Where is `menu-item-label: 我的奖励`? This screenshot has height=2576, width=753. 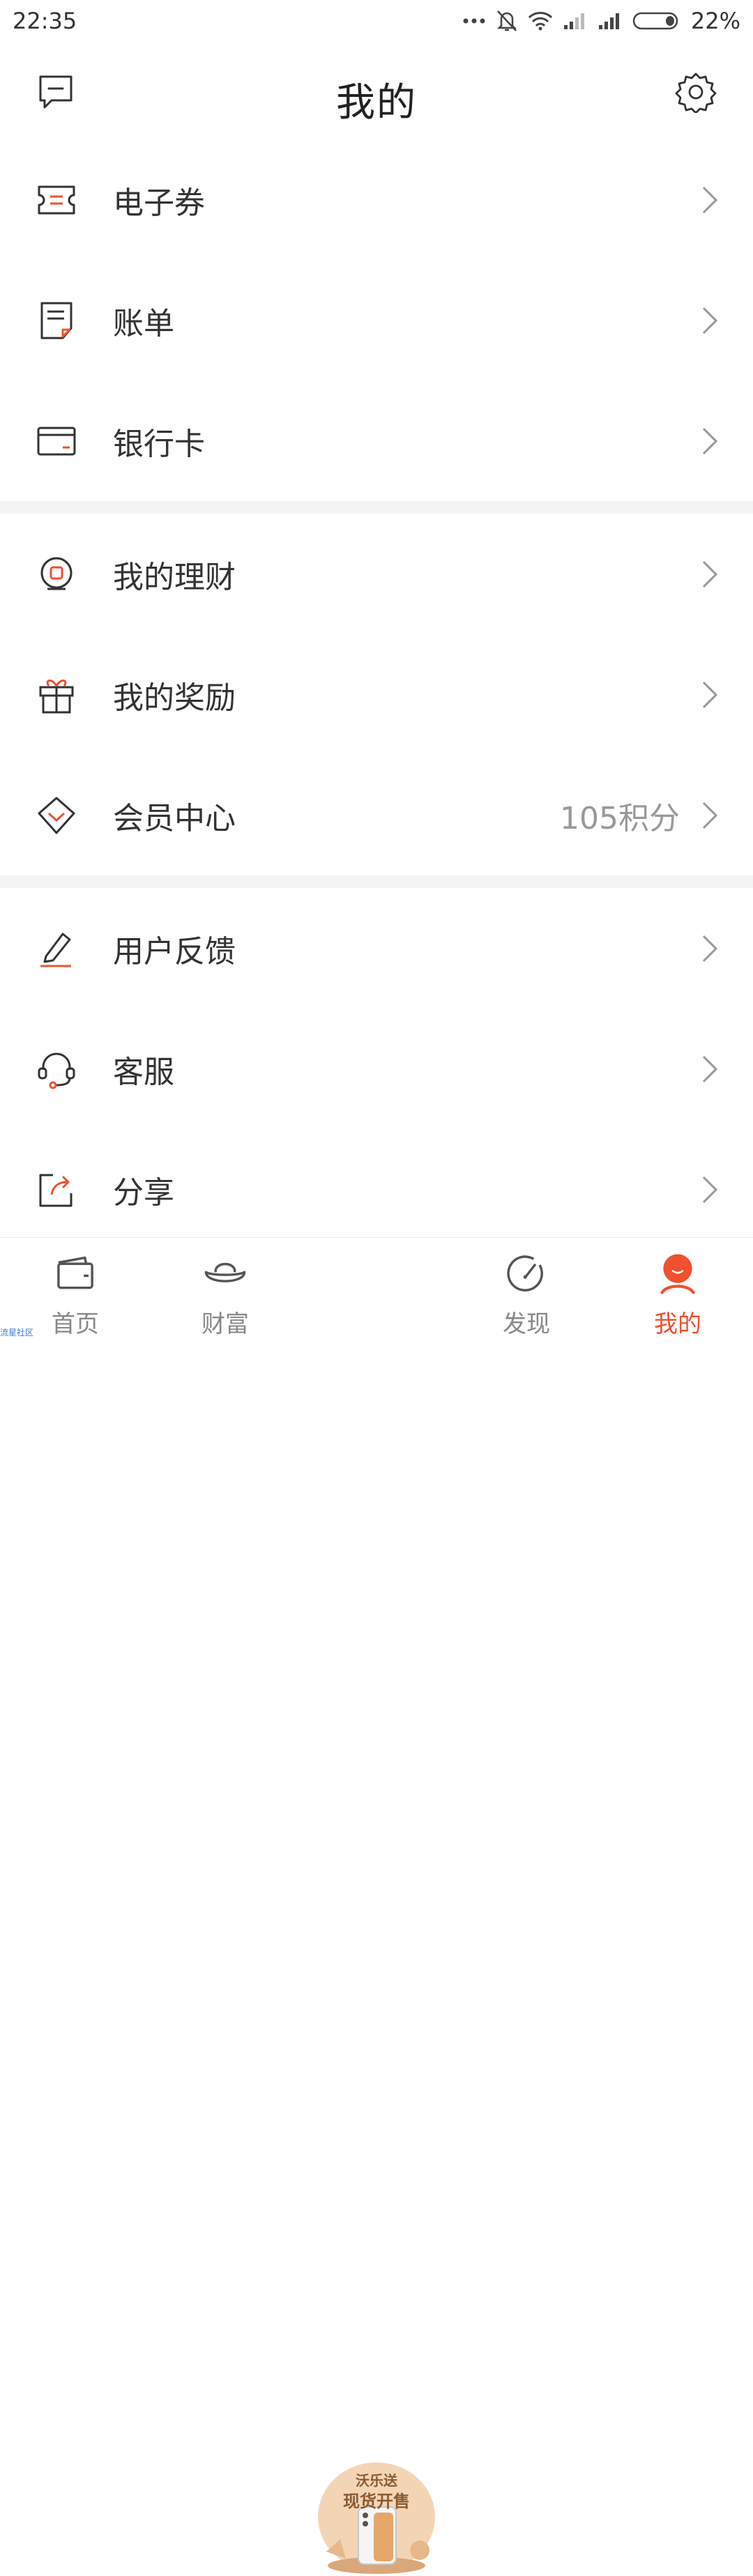 menu-item-label: 我的奖励 is located at coordinates (174, 698).